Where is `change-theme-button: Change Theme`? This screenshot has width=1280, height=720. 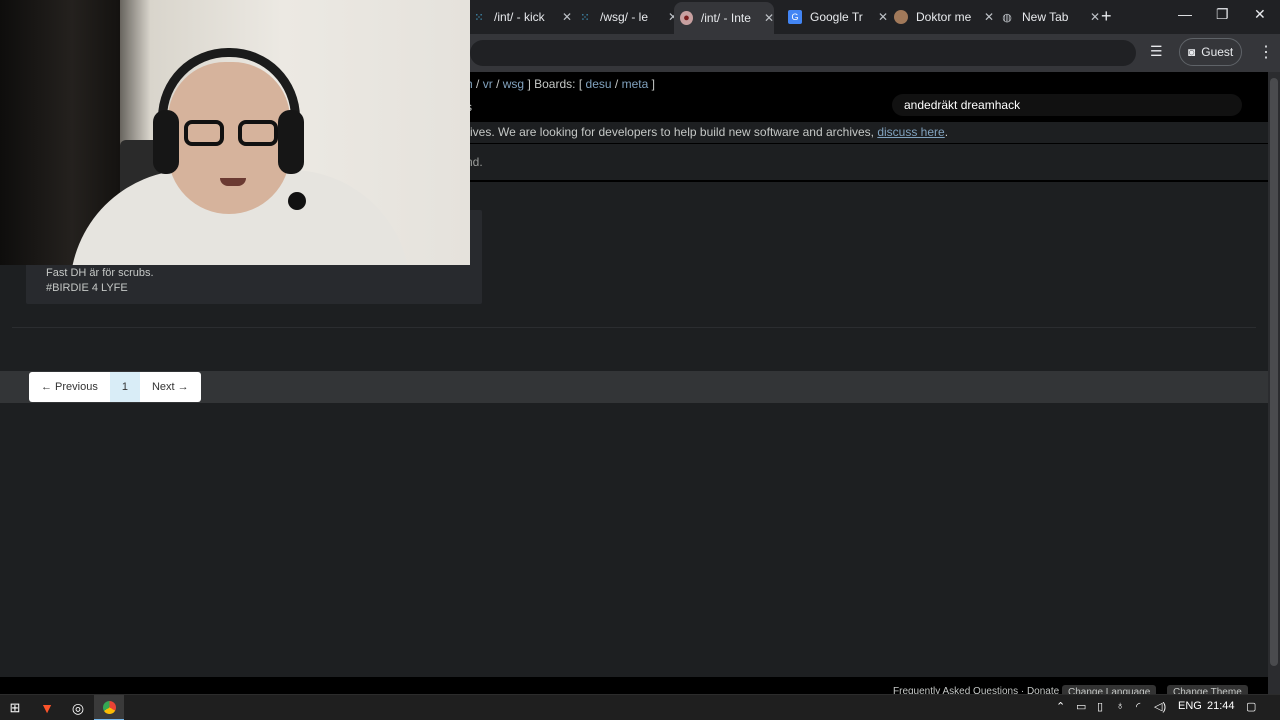 change-theme-button: Change Theme is located at coordinates (1207, 689).